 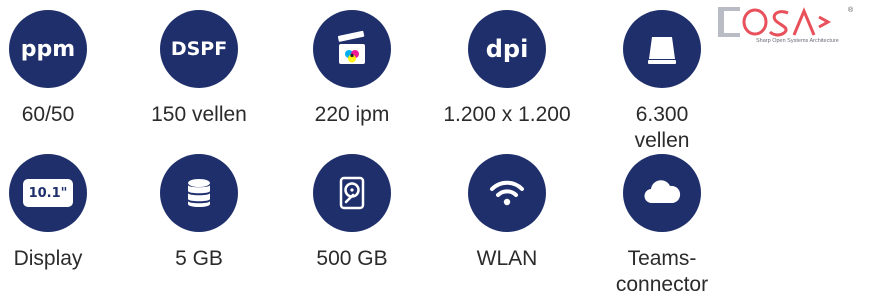 What do you see at coordinates (662, 127) in the screenshot?
I see `feature-label: 6.300 vellen` at bounding box center [662, 127].